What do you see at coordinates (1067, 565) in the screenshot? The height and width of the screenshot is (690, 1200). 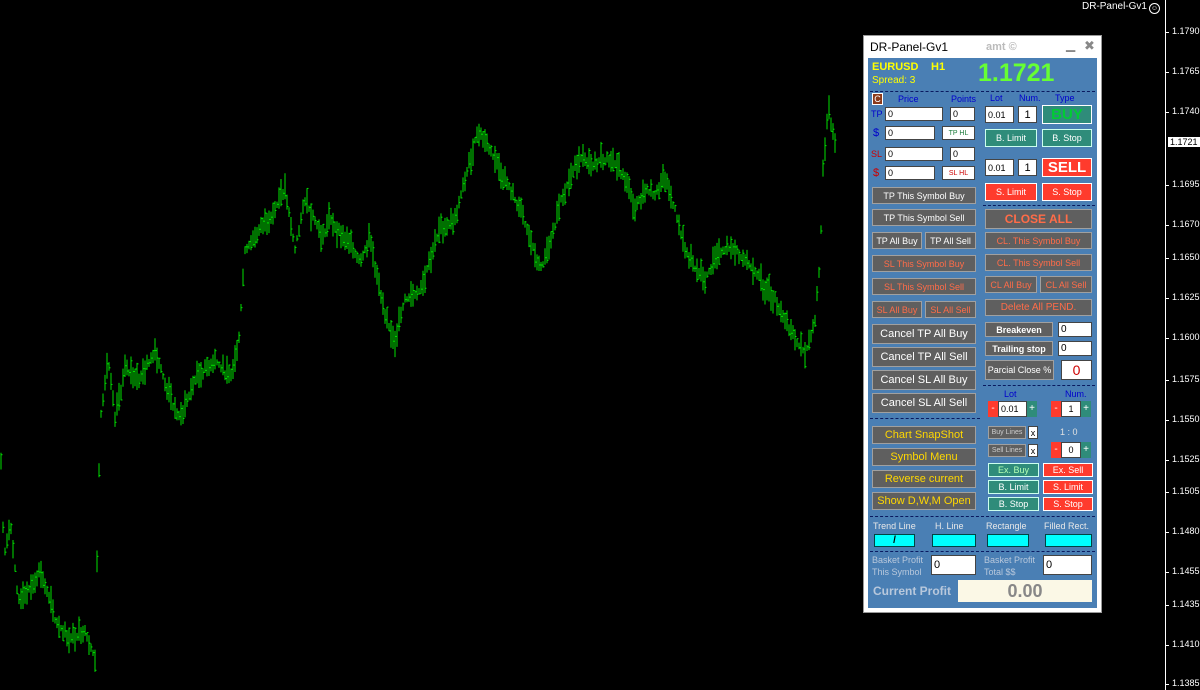 I see `basket-total-input: 0` at bounding box center [1067, 565].